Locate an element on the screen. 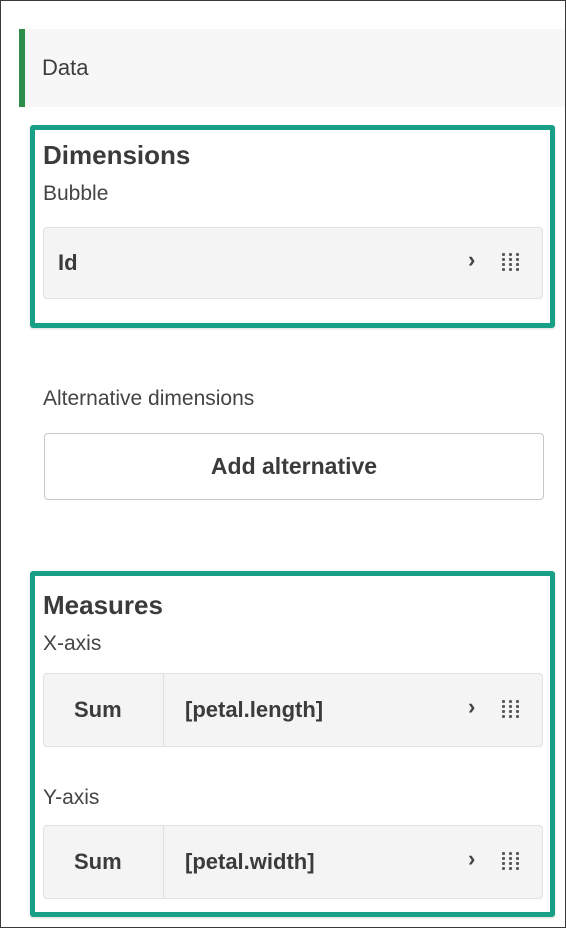 The image size is (566, 928). alternative-dimensions-label: Alternative dimensions is located at coordinates (149, 398).